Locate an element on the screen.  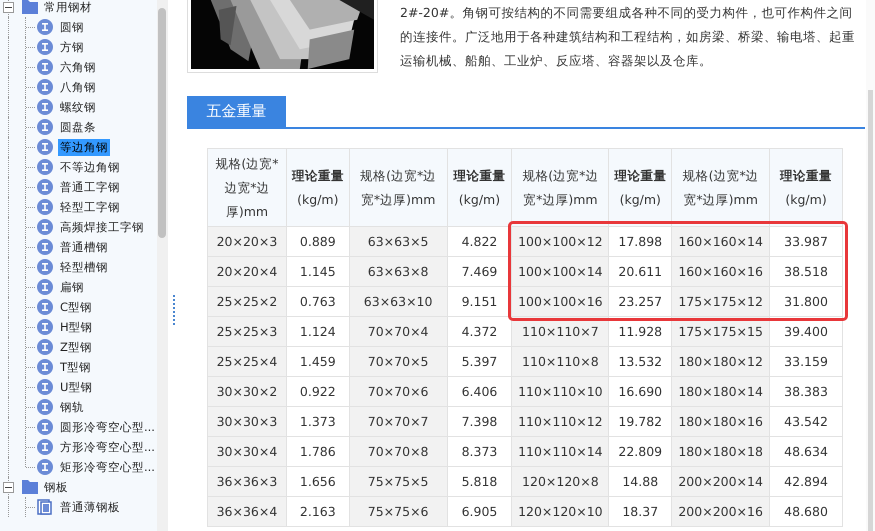
table-cell: 120×120×8 is located at coordinates (560, 481).